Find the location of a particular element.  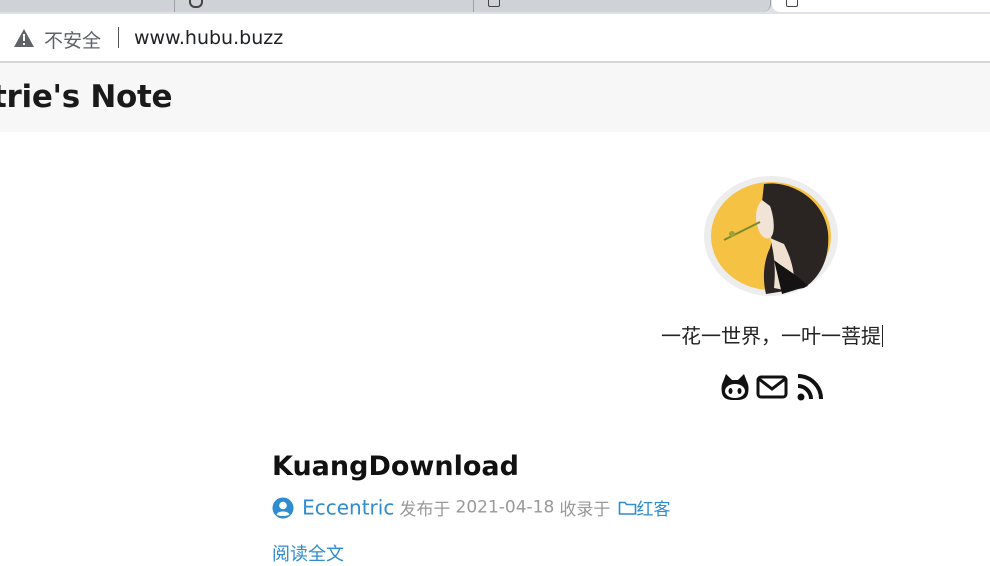

github-icon is located at coordinates (735, 387).